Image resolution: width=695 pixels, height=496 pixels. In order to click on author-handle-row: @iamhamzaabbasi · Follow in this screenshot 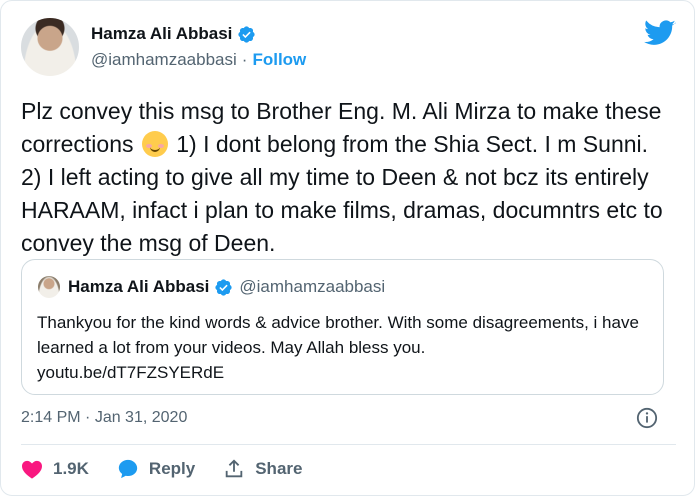, I will do `click(198, 60)`.